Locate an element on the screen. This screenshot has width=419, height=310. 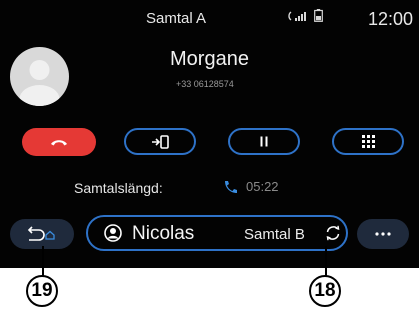
swap-call-icon is located at coordinates (333, 233).